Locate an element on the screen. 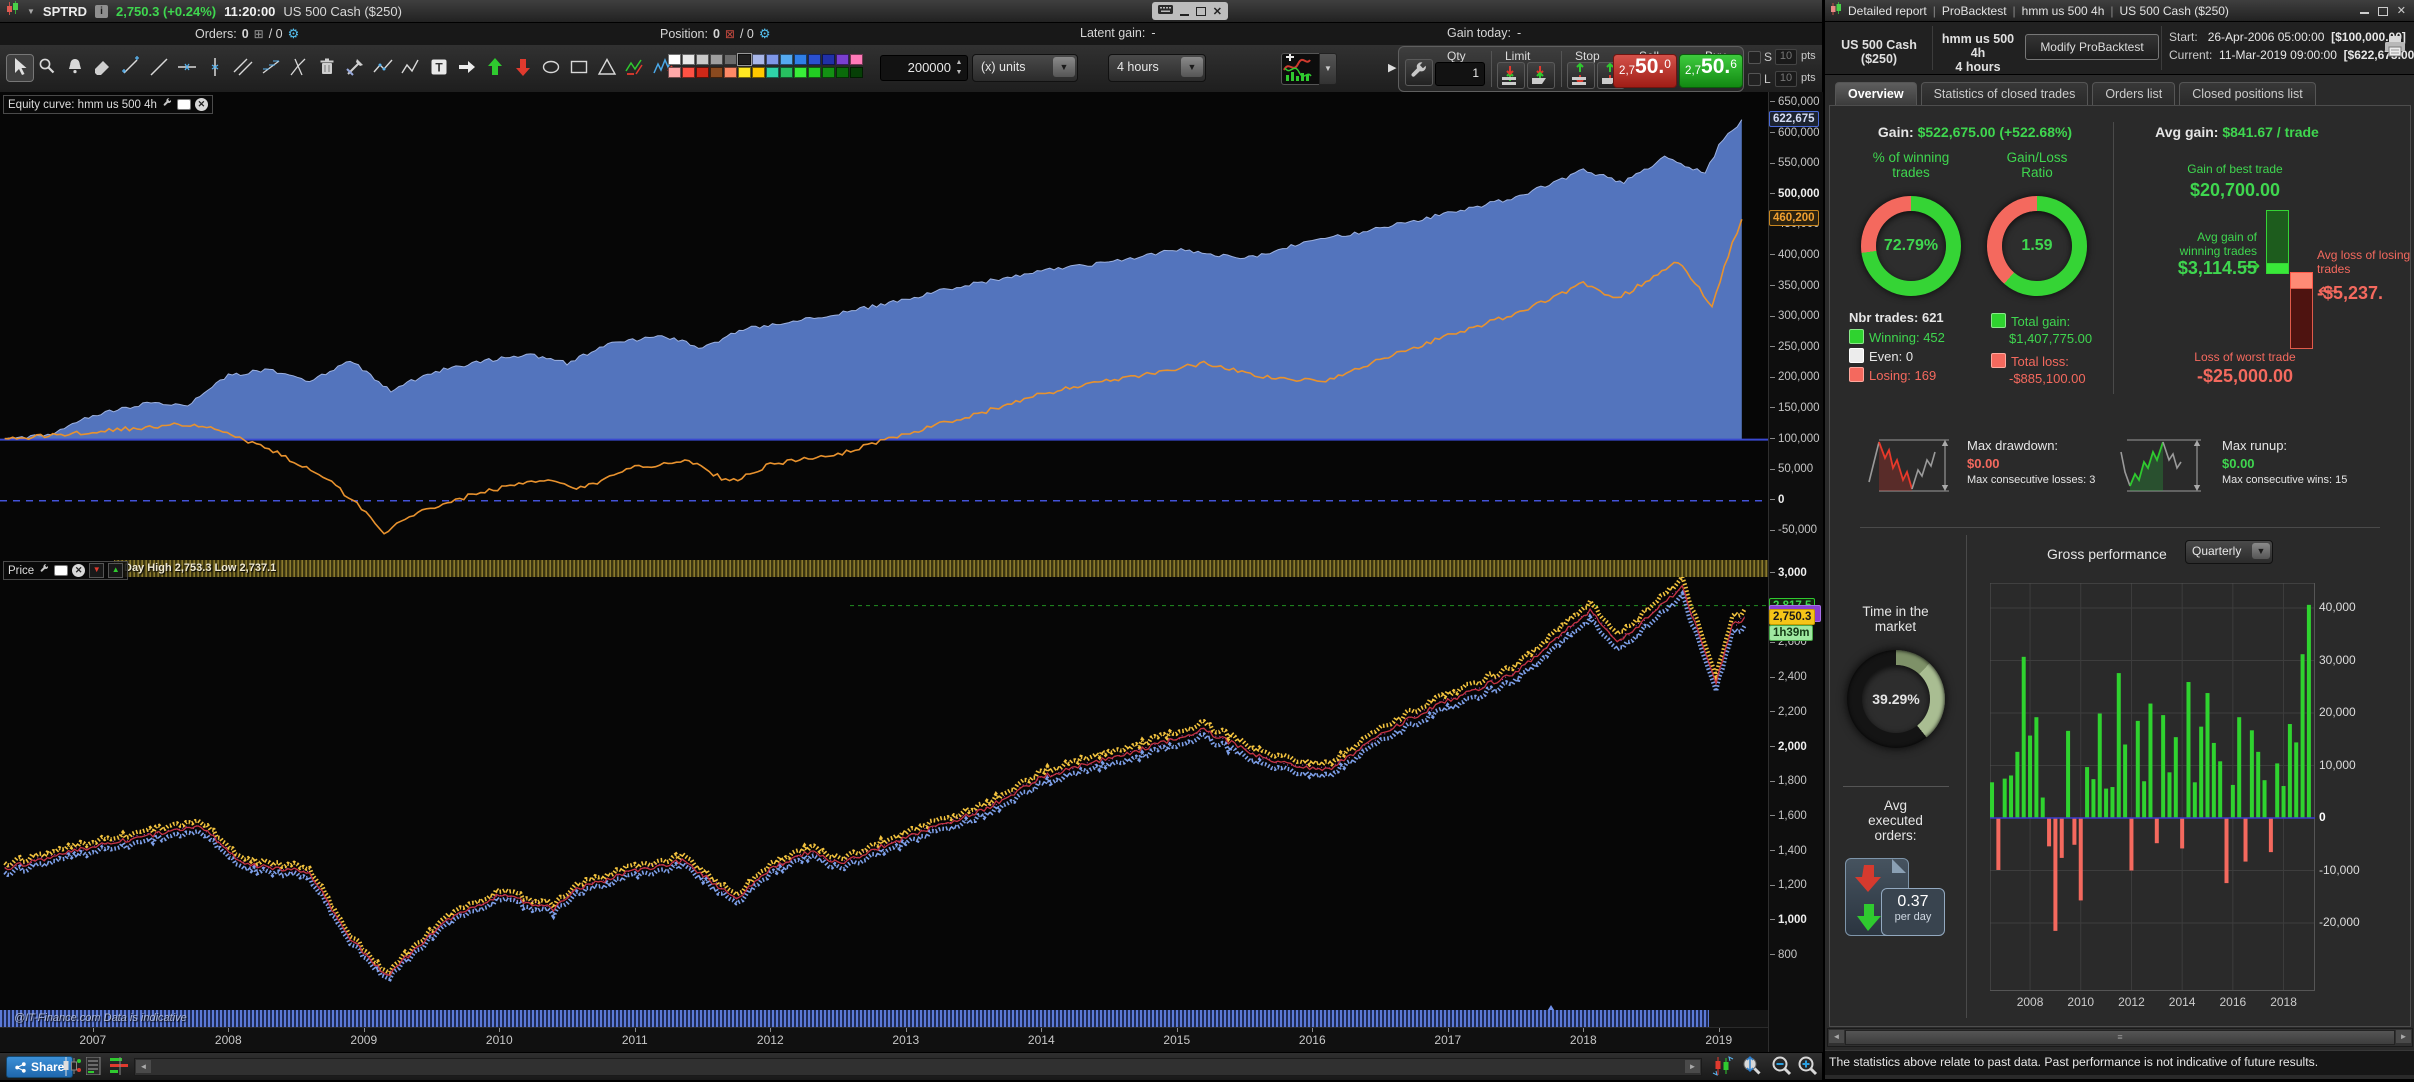  buy-marker-icon: ▲ is located at coordinates (116, 570).